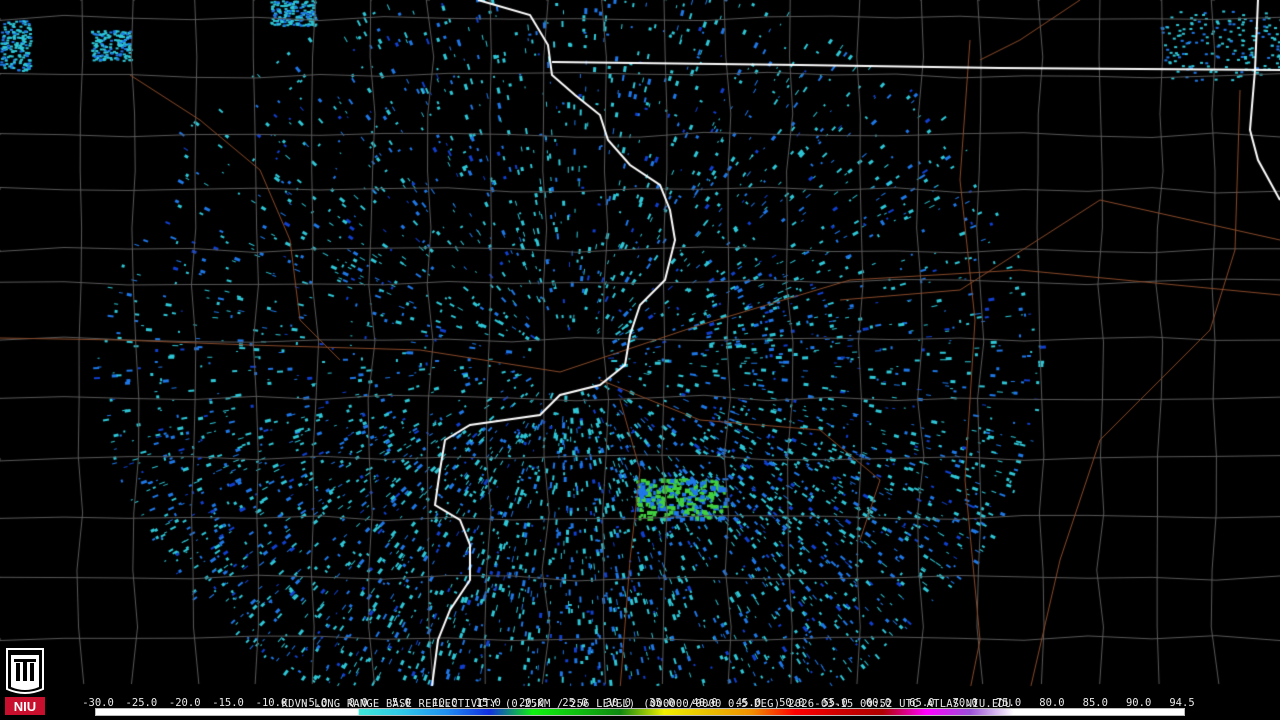 The width and height of the screenshot is (1280, 720). What do you see at coordinates (618, 703) in the screenshot?
I see `scale-label: 30.0` at bounding box center [618, 703].